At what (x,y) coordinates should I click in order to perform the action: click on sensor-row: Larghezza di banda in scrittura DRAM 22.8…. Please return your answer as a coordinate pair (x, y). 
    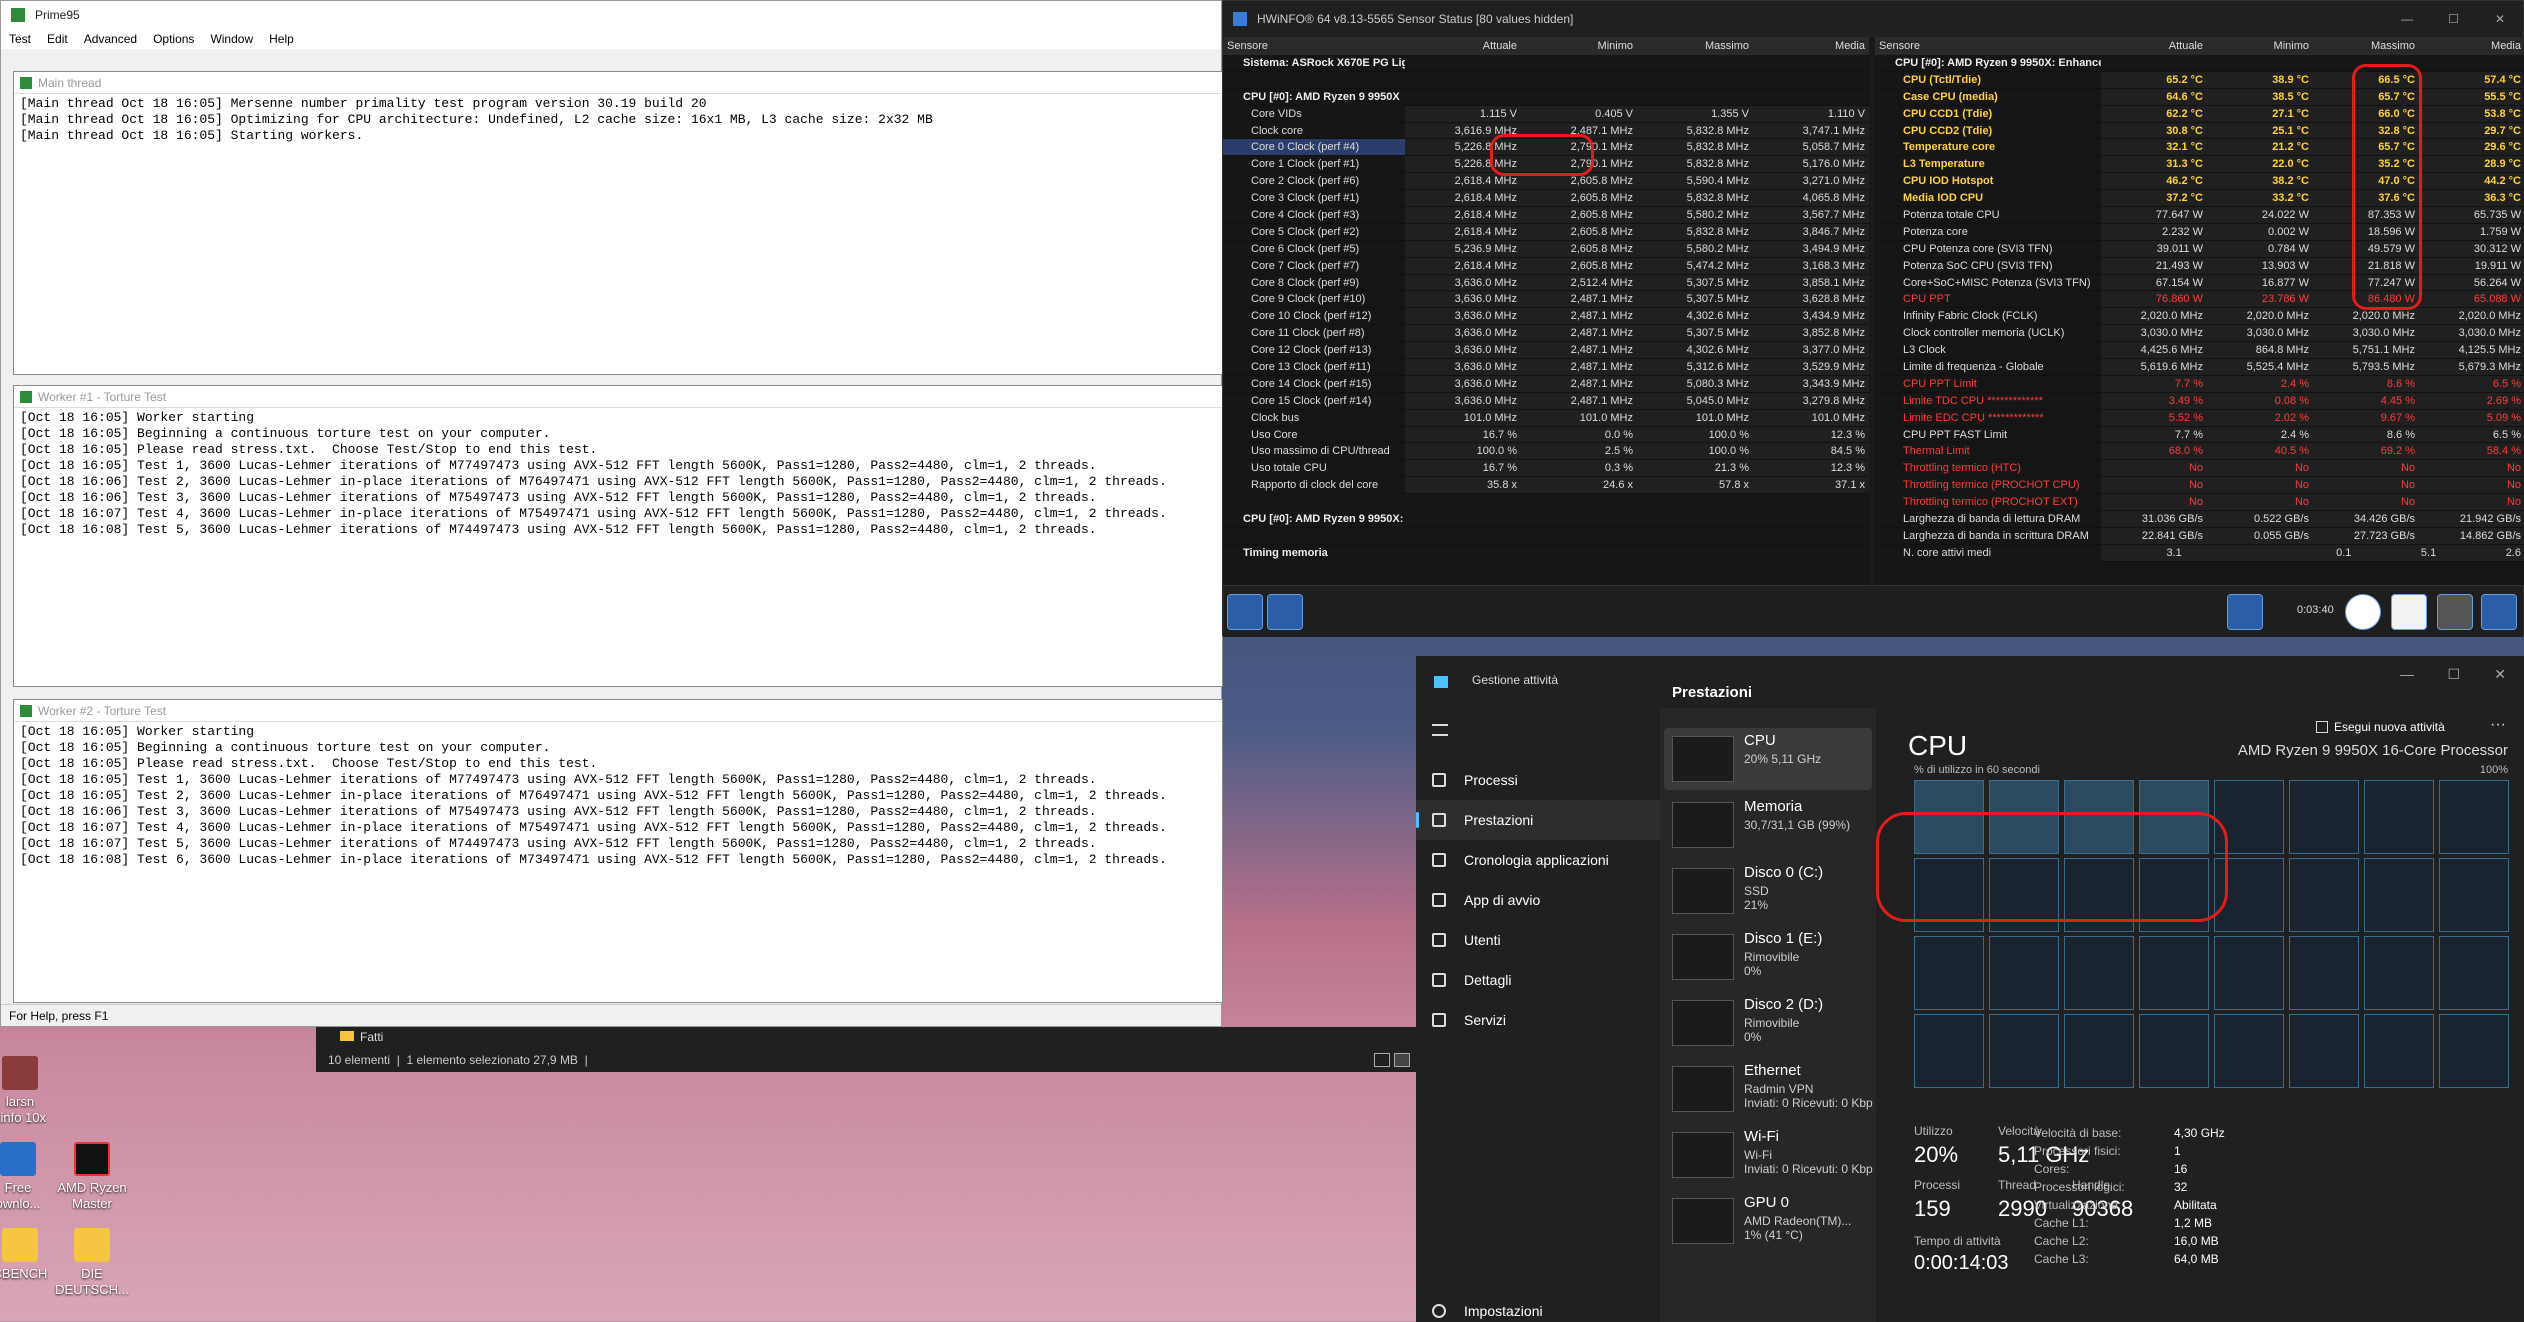
    Looking at the image, I should click on (2199, 536).